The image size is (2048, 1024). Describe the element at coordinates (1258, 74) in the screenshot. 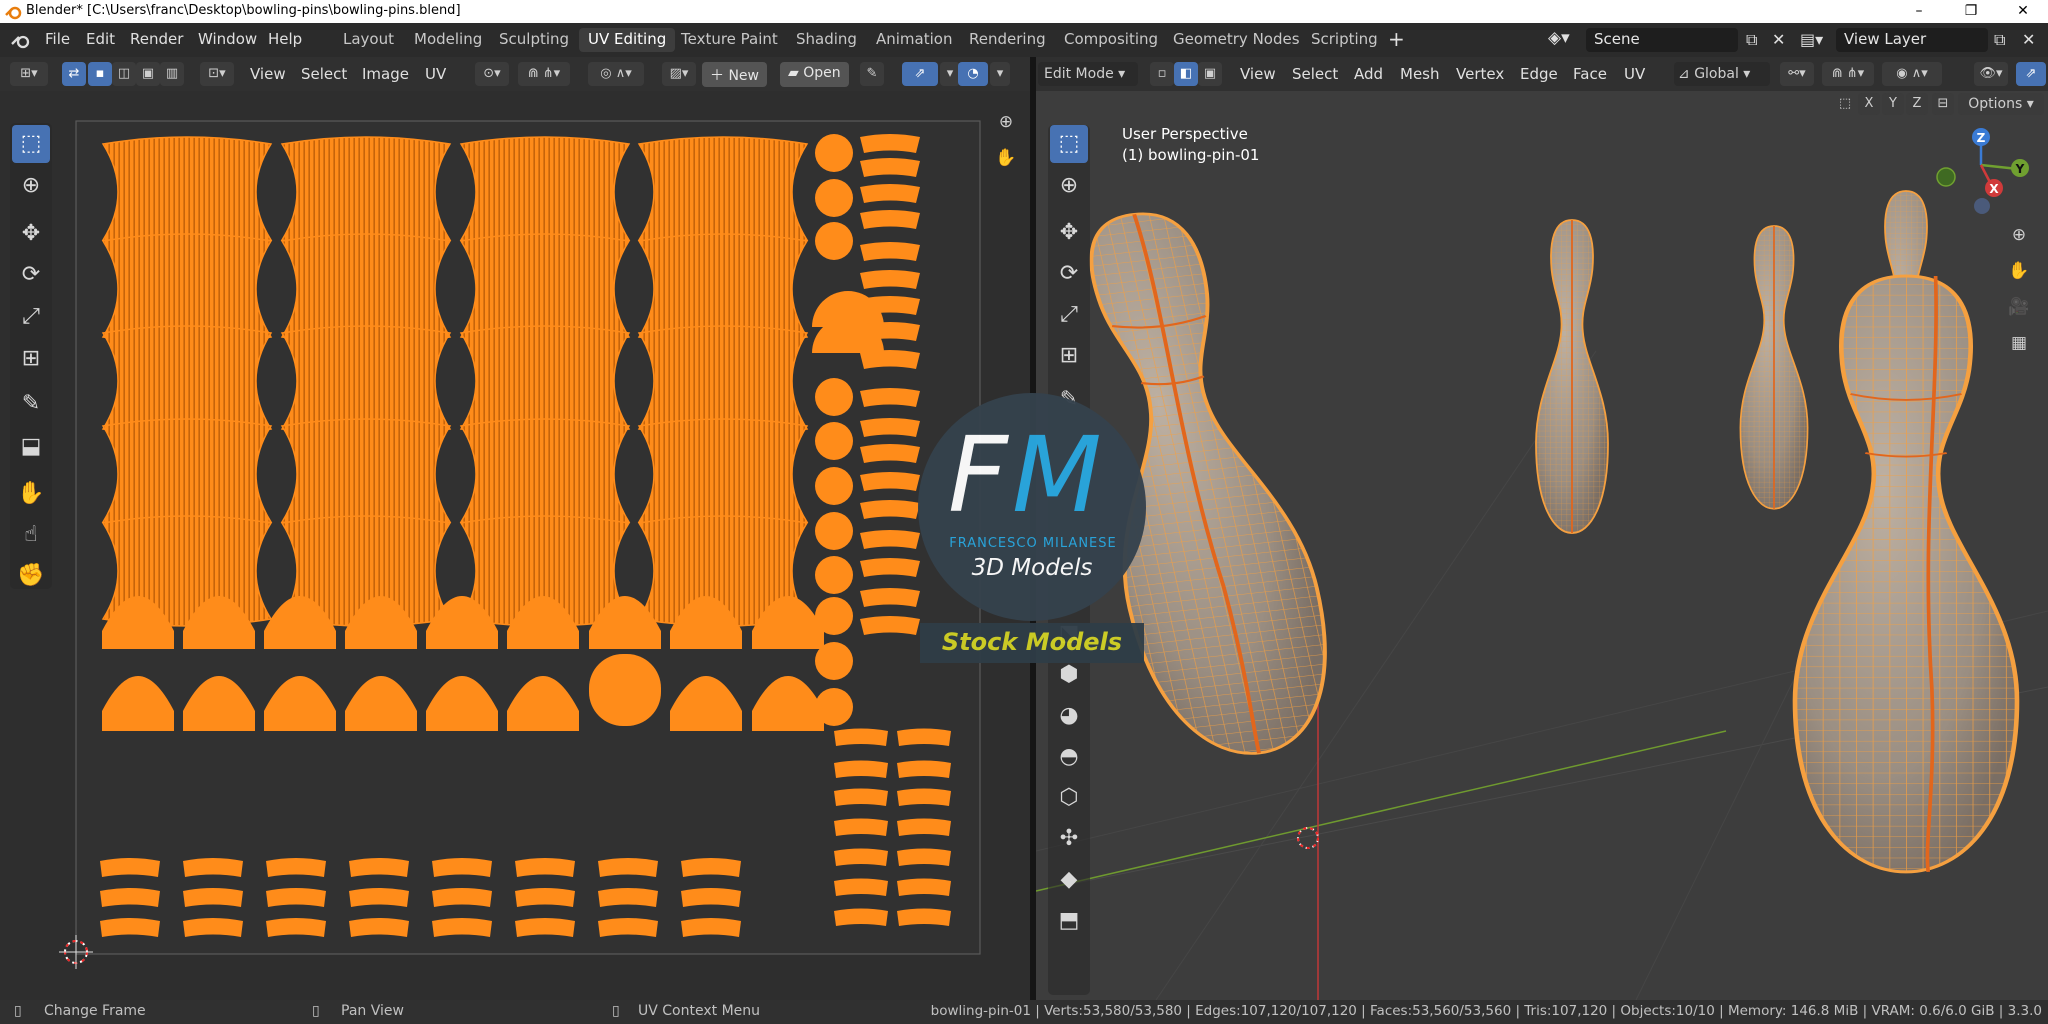

I see `vp-menu-view: View` at that location.